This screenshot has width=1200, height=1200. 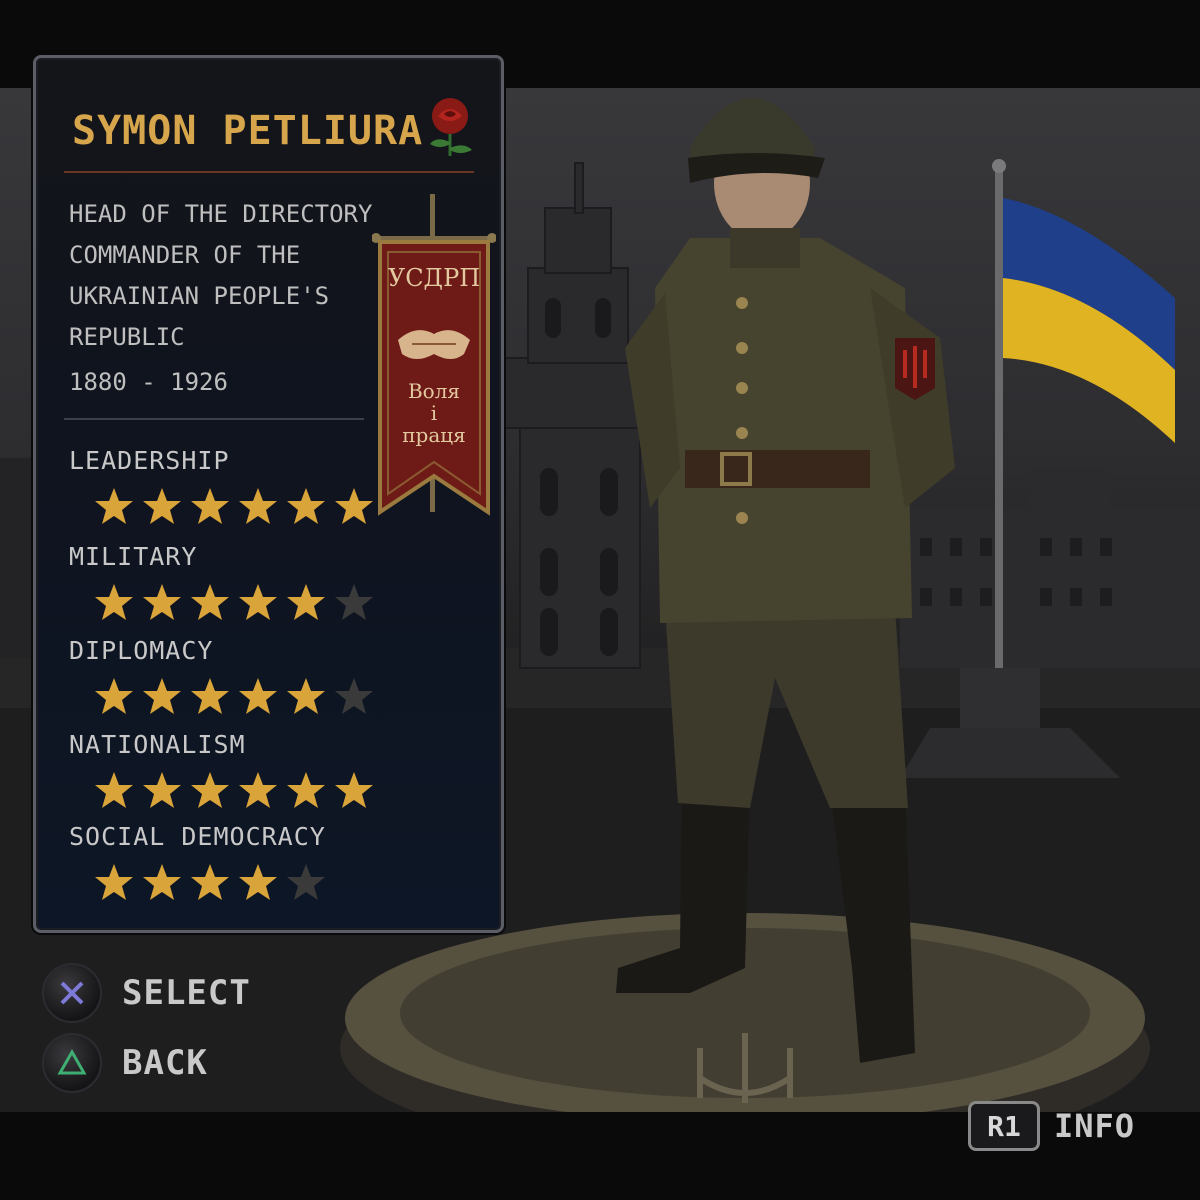 What do you see at coordinates (165, 1063) in the screenshot?
I see `back-label: BACK` at bounding box center [165, 1063].